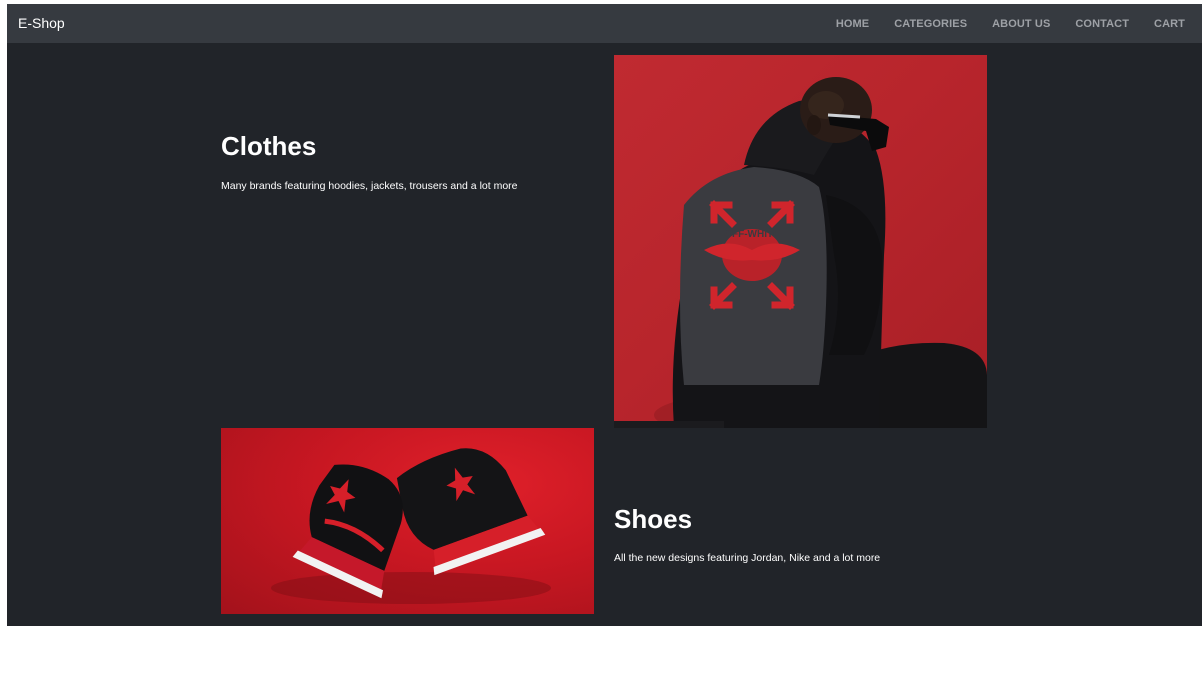 The width and height of the screenshot is (1203, 679). What do you see at coordinates (41, 23) in the screenshot?
I see `brand-logo-link: E-Shop` at bounding box center [41, 23].